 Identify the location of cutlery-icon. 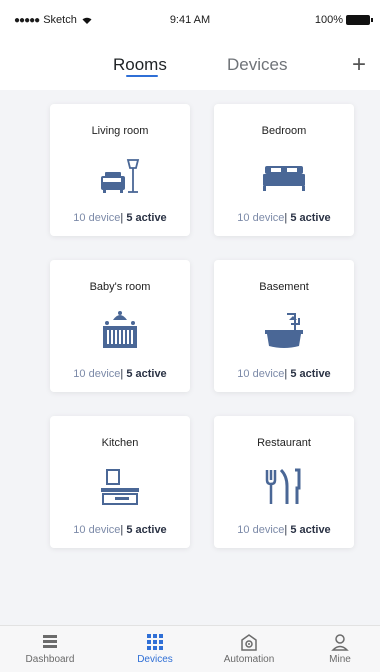
(283, 486).